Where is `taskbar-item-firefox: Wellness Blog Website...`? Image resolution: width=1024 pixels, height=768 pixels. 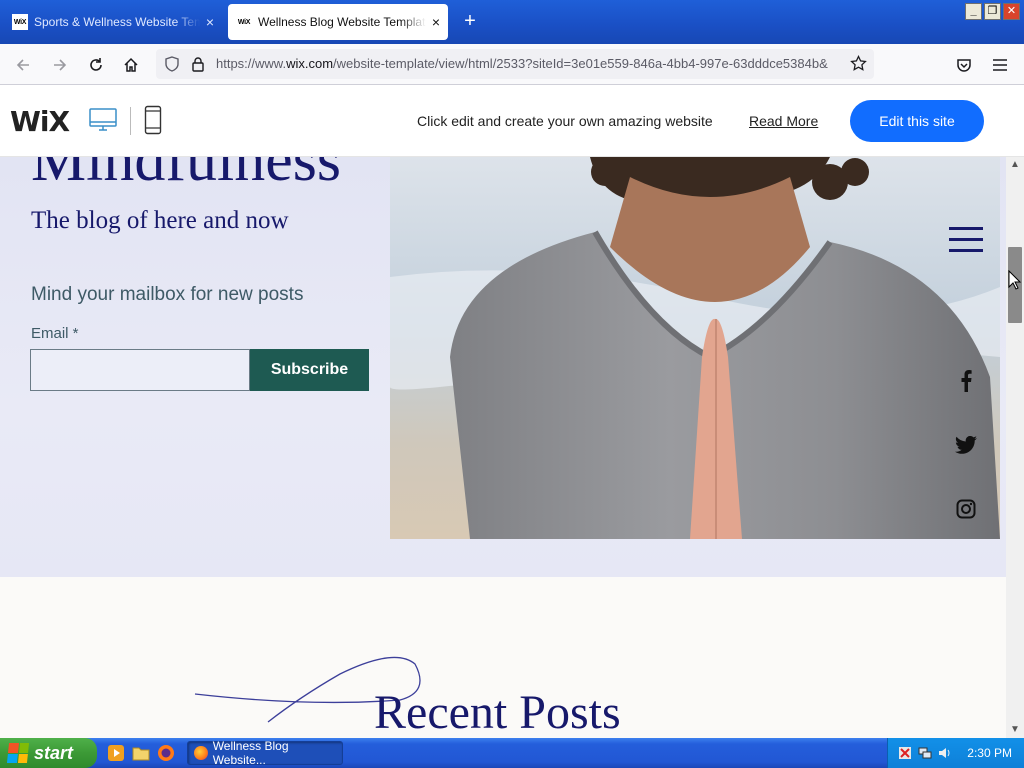
taskbar-item-firefox: Wellness Blog Website... is located at coordinates (265, 753).